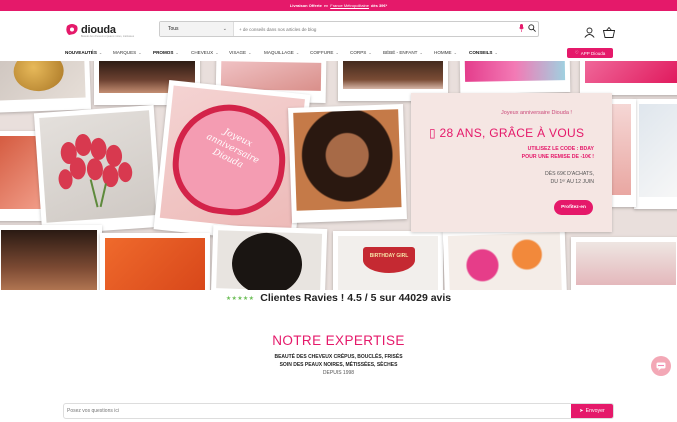 This screenshot has height=422, width=677. Describe the element at coordinates (205, 52) in the screenshot. I see `nav-item-cheveux: CHEVEUX ⌄` at that location.